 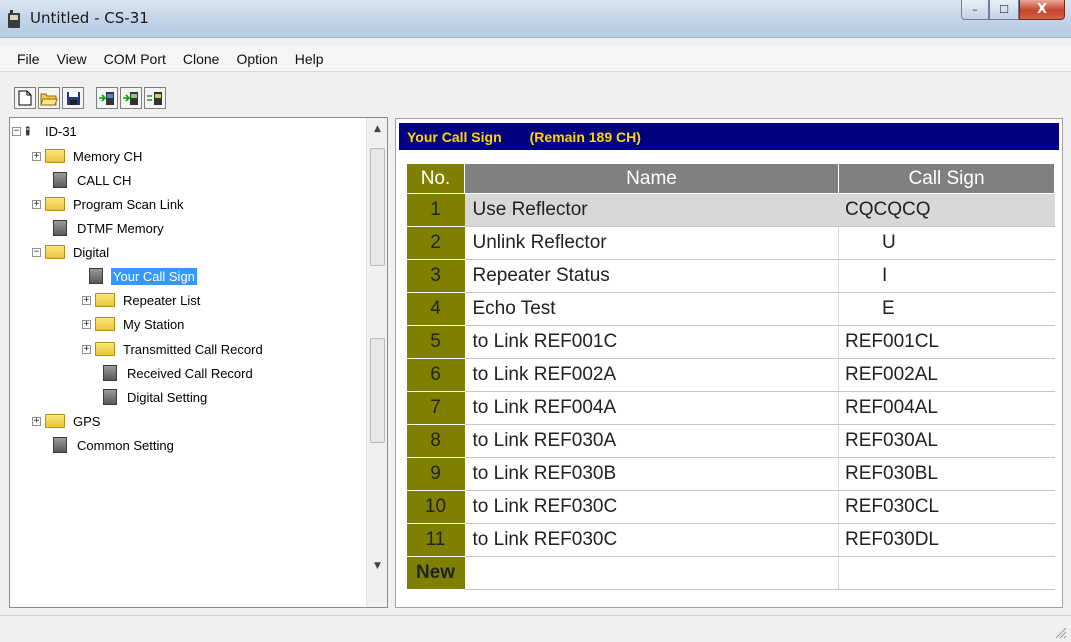 What do you see at coordinates (134, 59) in the screenshot?
I see `menu-com-port: COM Port` at bounding box center [134, 59].